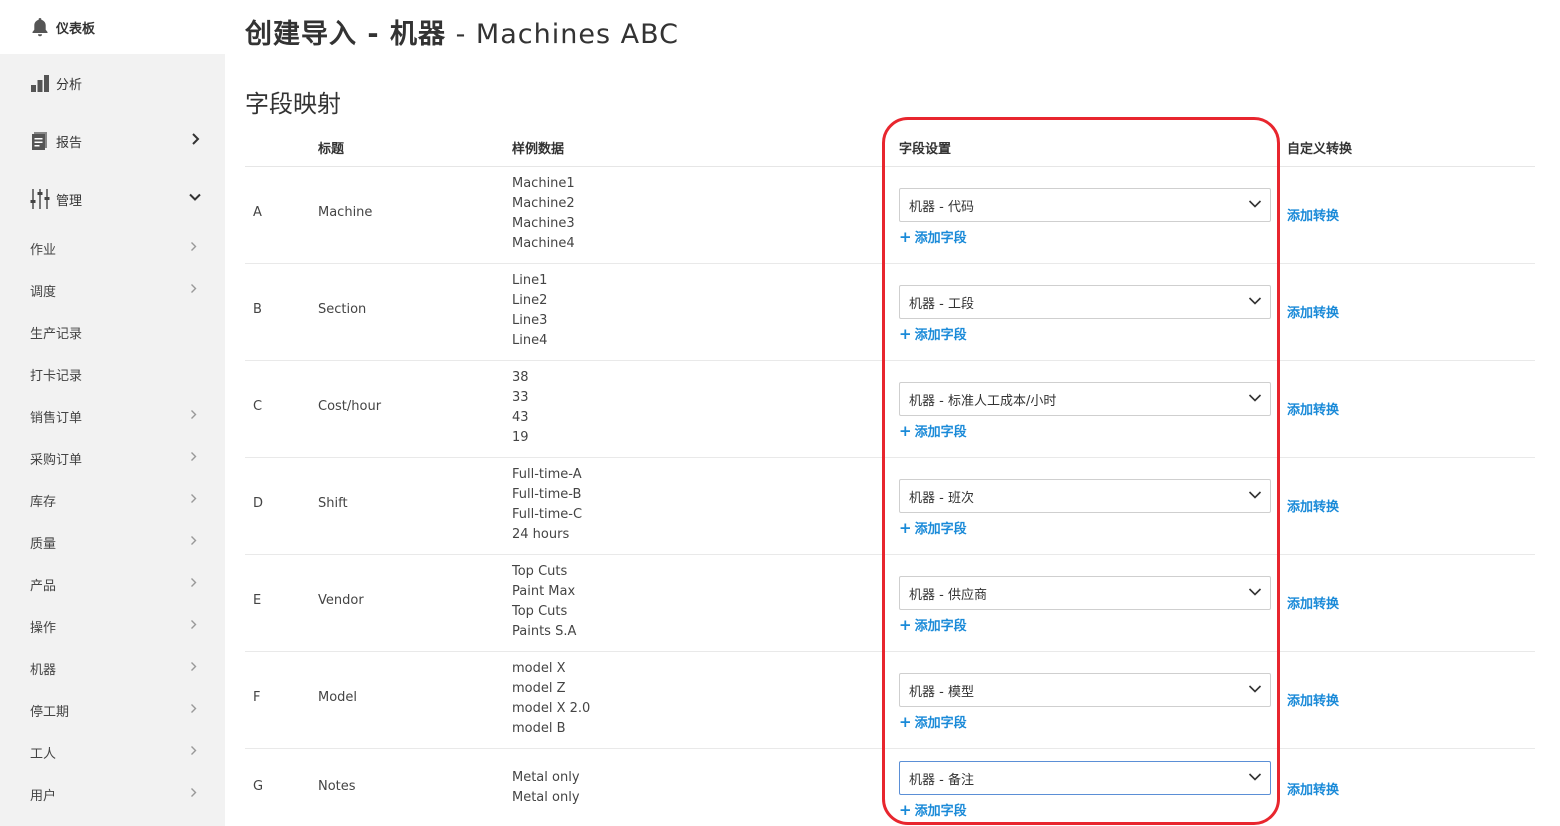 The image size is (1560, 826). Describe the element at coordinates (941, 780) in the screenshot. I see `field-select-value: 机器 - 备注` at that location.